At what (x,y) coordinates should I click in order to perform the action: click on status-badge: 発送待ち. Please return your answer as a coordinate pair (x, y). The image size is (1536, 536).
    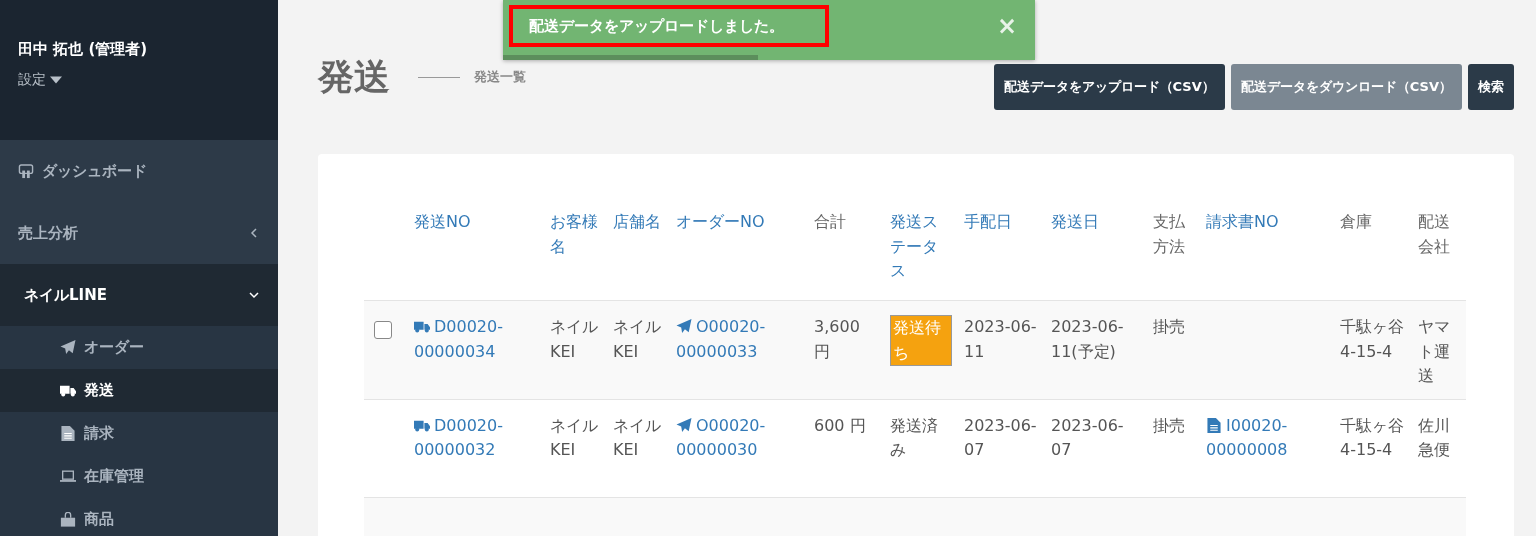
    Looking at the image, I should click on (921, 340).